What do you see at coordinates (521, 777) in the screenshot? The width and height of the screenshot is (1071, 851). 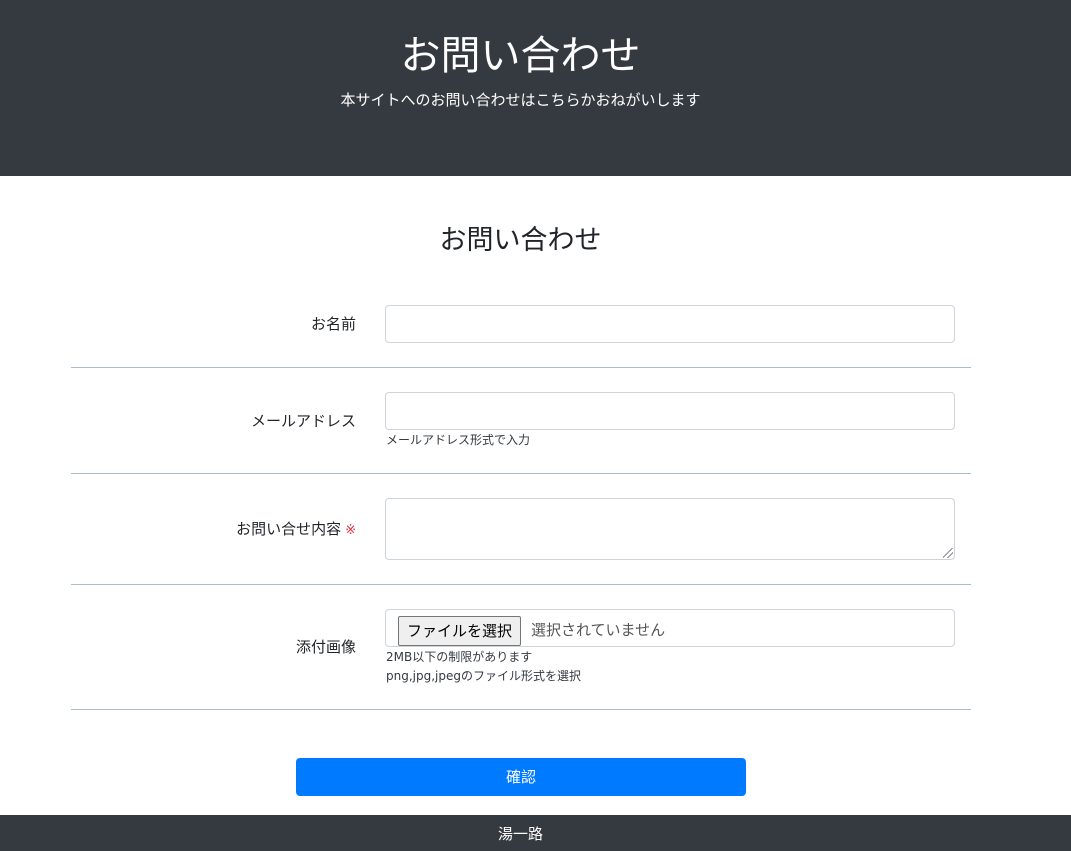 I see `confirm-button: 確認` at bounding box center [521, 777].